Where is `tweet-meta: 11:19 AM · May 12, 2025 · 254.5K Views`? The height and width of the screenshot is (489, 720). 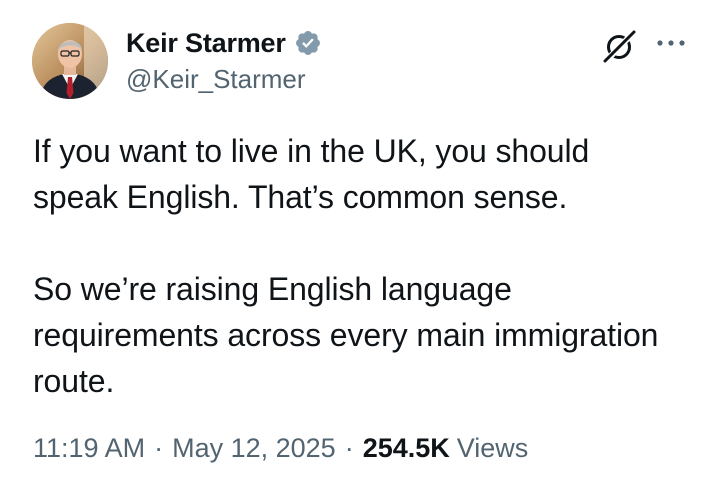 tweet-meta: 11:19 AM · May 12, 2025 · 254.5K Views is located at coordinates (280, 448).